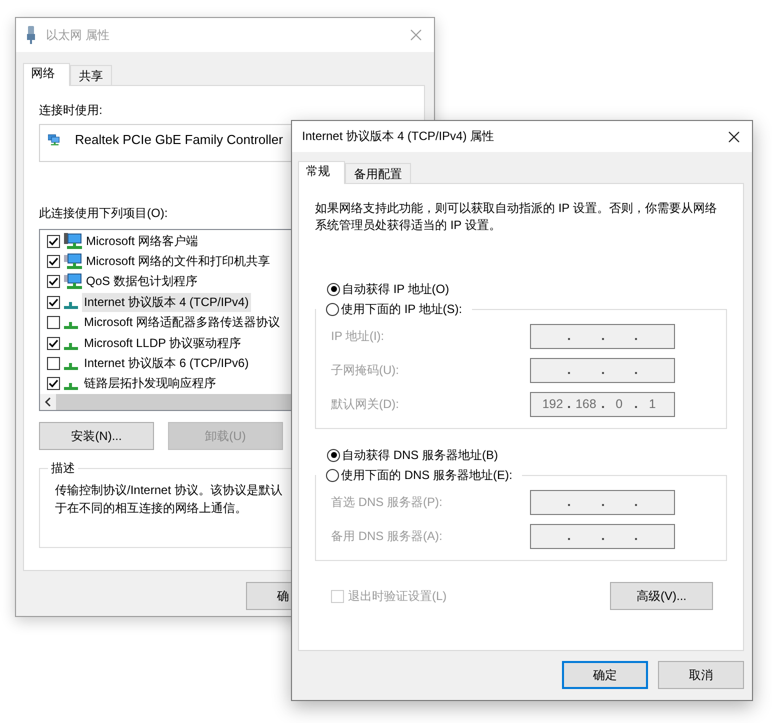 This screenshot has width=772, height=723. Describe the element at coordinates (166, 302) in the screenshot. I see `list-item: Internet 协议版本 4 (TCP/IPv4)` at that location.